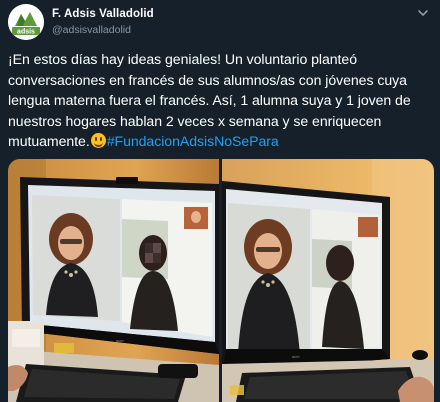 The image size is (440, 402). I want to click on grinning-face-emoji-icon, so click(98, 141).